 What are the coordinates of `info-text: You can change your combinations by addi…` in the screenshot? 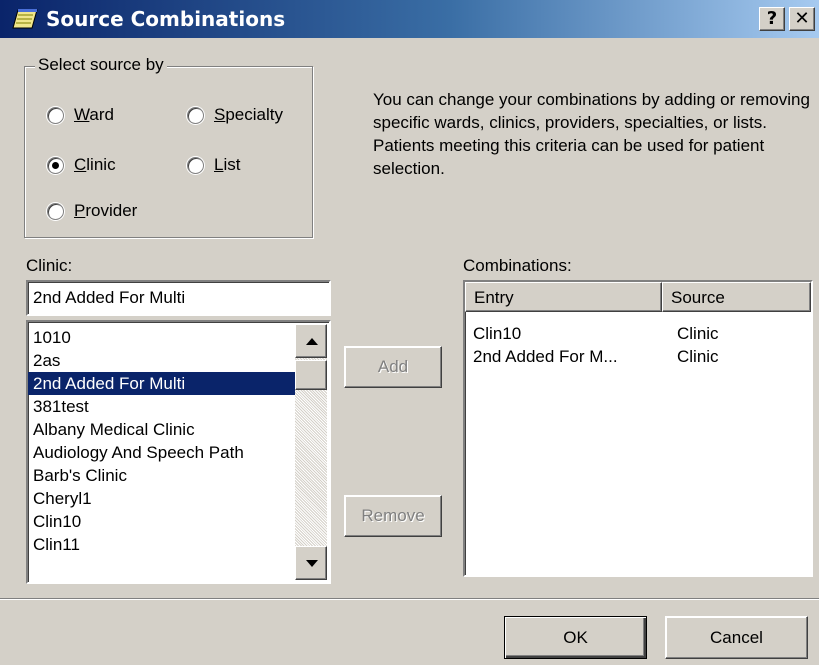 It's located at (591, 134).